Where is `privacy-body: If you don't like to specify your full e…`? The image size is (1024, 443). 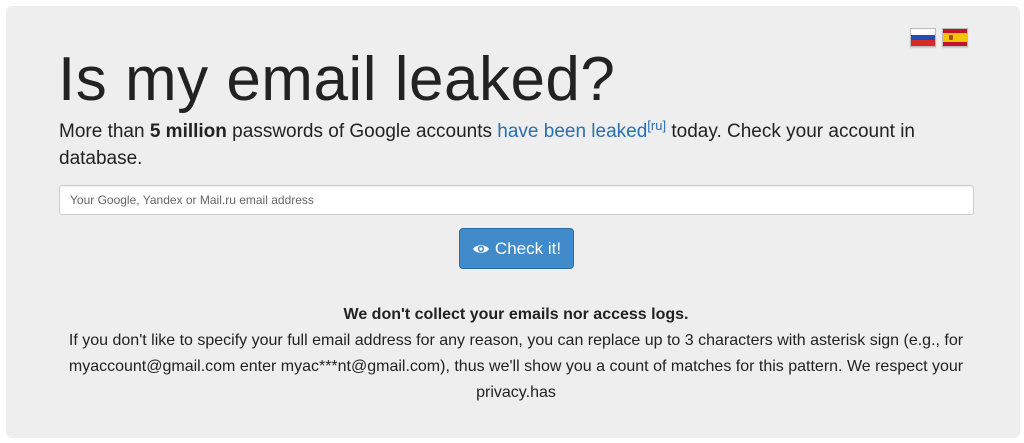
privacy-body: If you don't like to specify your full e… is located at coordinates (516, 366).